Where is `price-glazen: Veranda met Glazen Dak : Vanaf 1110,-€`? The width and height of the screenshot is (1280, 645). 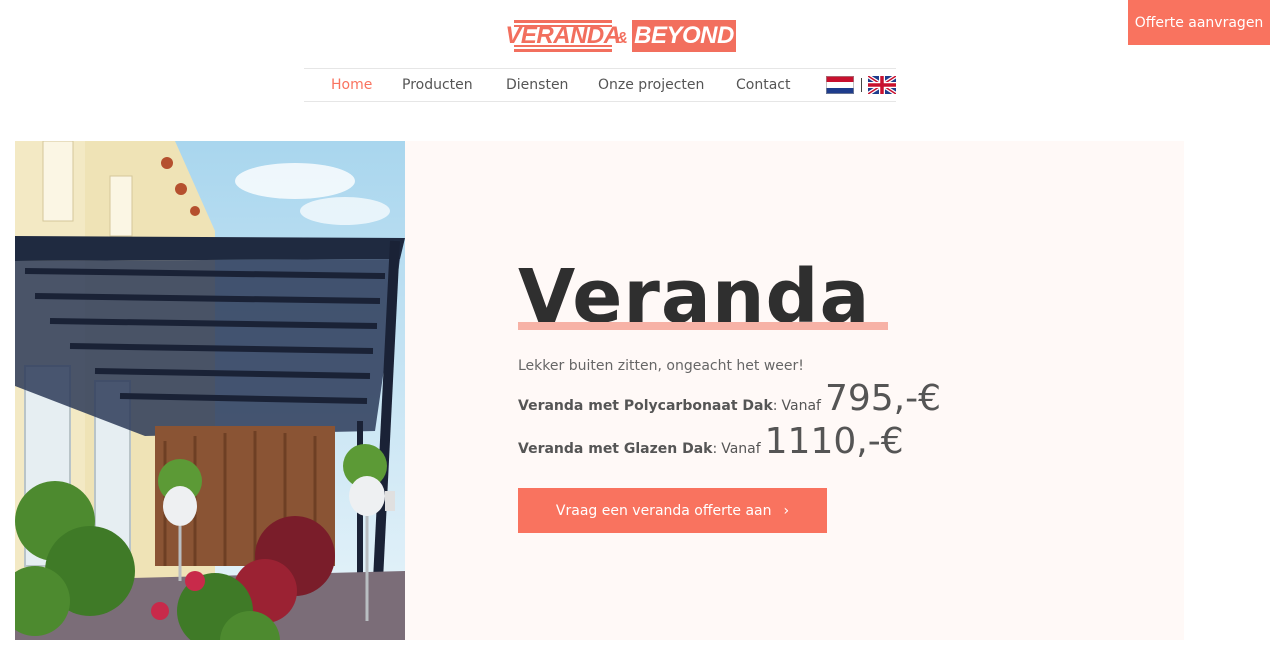
price-glazen: Veranda met Glazen Dak : Vanaf 1110,-€ is located at coordinates (711, 441).